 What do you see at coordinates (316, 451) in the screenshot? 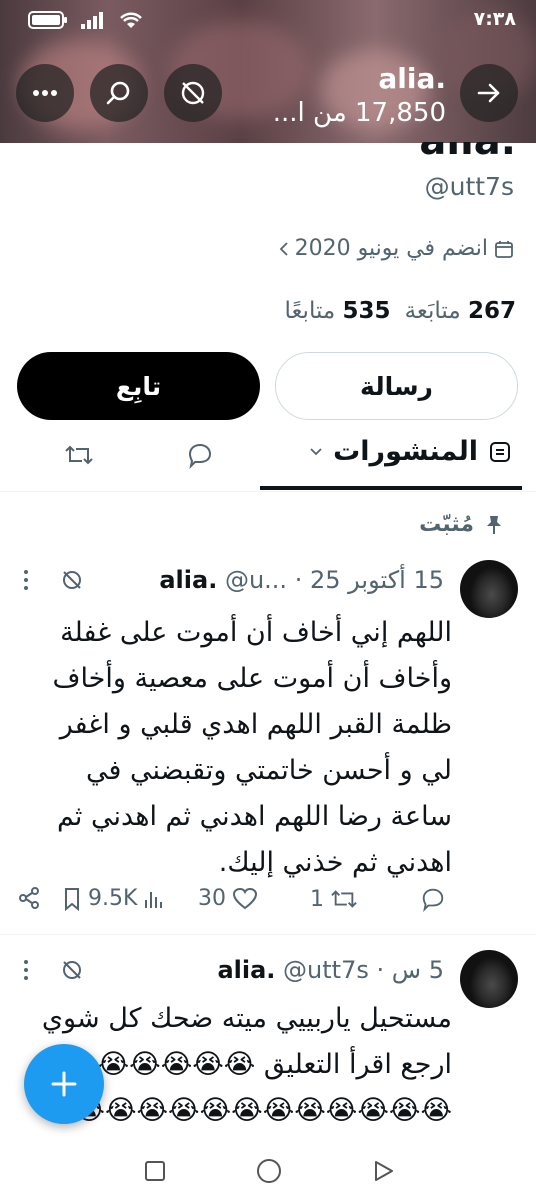
I see `chevron-down-icon` at bounding box center [316, 451].